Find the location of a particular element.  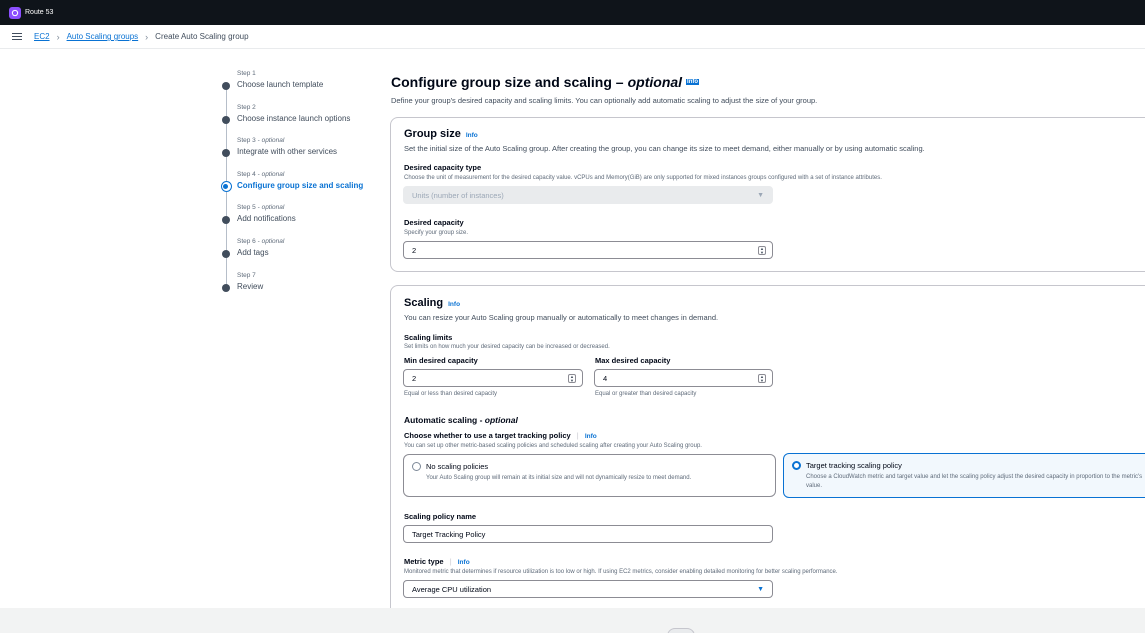

group-size-title: Group size Info is located at coordinates (441, 134).